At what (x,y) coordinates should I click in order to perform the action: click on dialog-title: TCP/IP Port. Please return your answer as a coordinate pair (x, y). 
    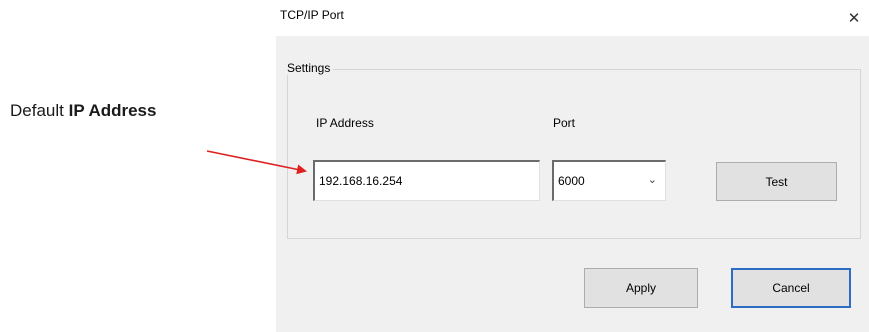
    Looking at the image, I should click on (312, 15).